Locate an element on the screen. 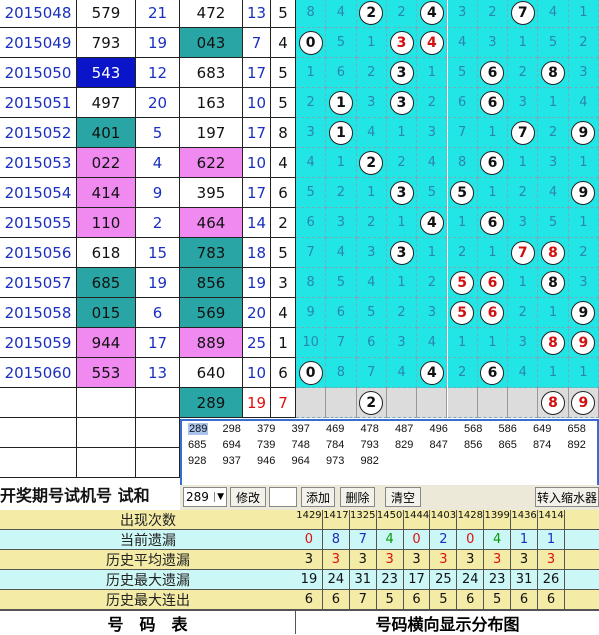 Image resolution: width=599 pixels, height=635 pixels. candidate-number: 586 is located at coordinates (508, 429).